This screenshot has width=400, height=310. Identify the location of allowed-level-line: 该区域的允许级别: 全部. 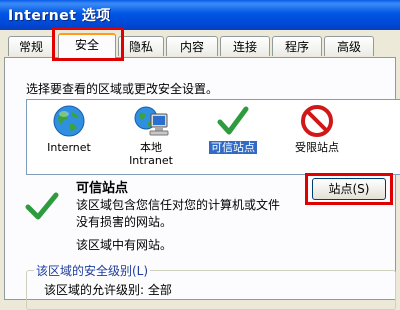
(108, 289).